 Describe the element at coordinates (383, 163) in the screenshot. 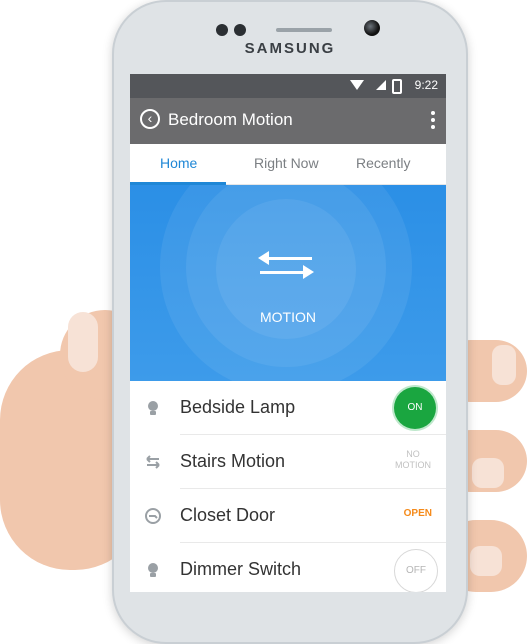

I see `tab-recently: Recently` at that location.